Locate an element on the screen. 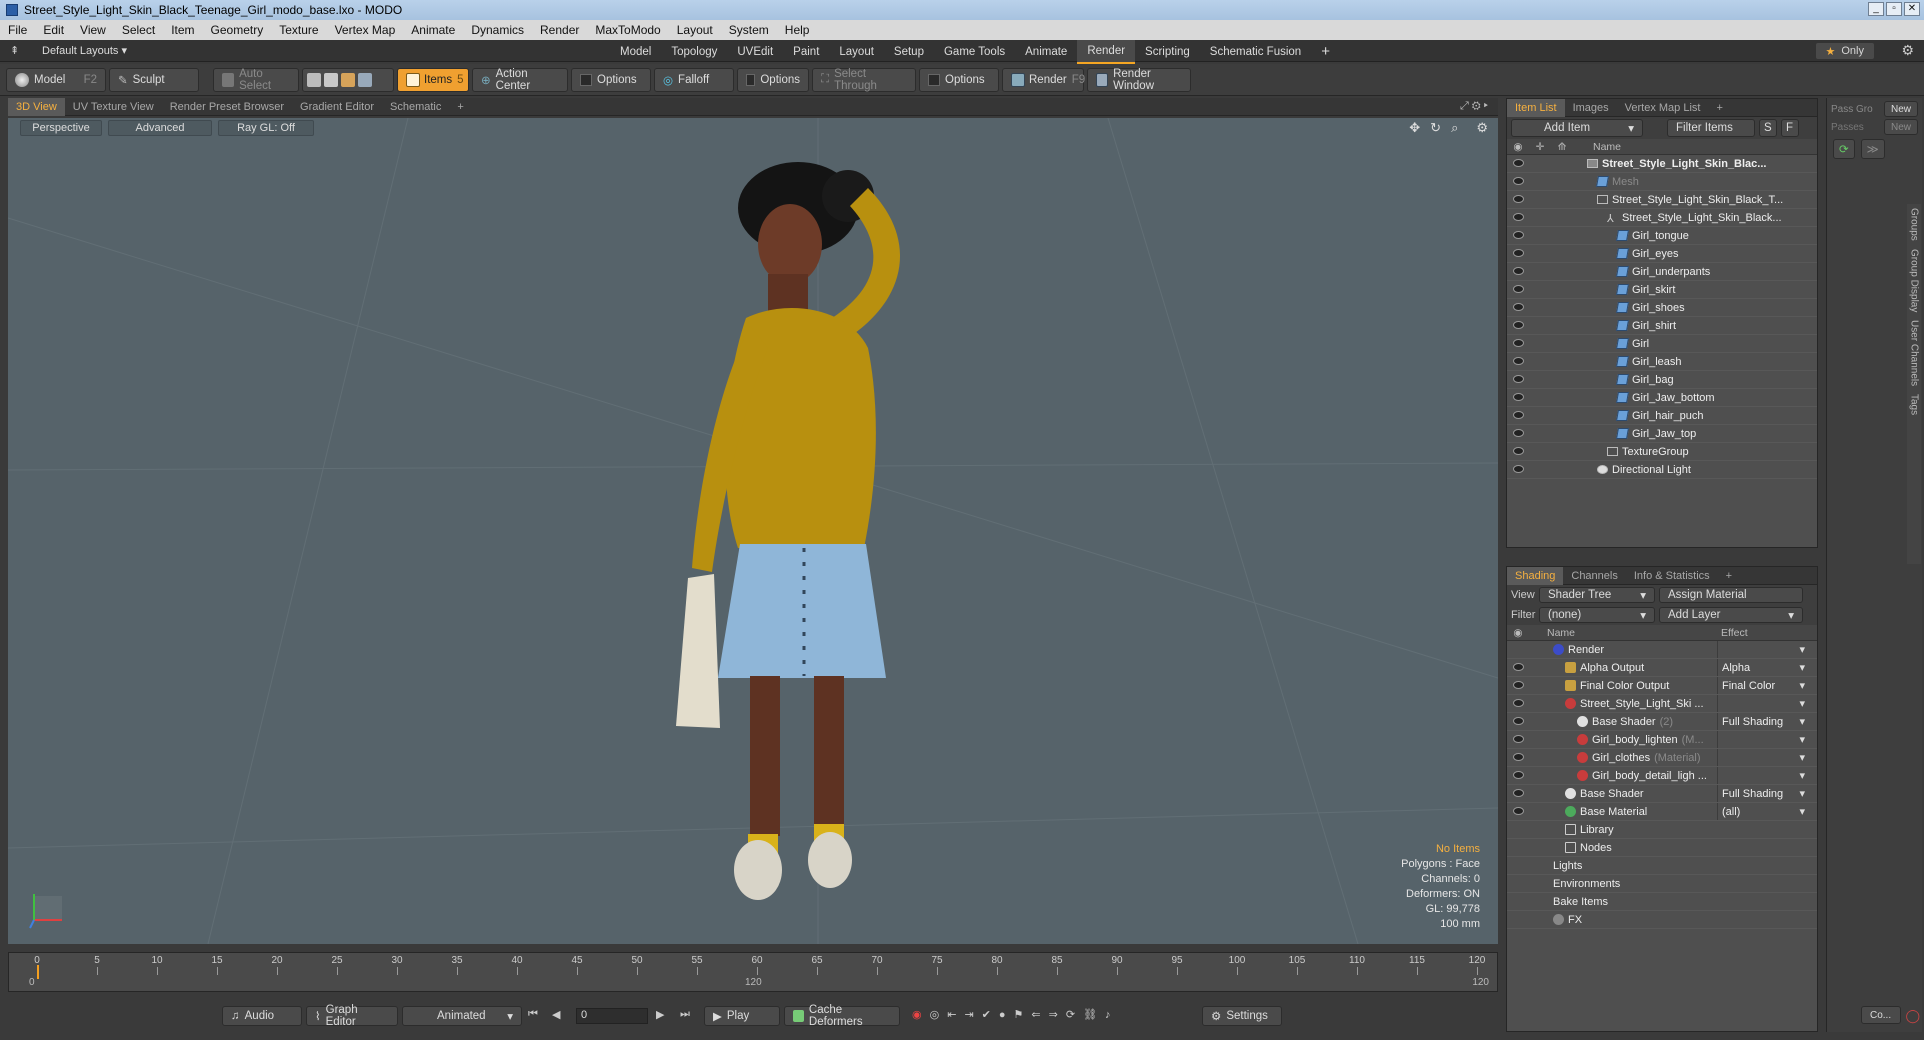 Image resolution: width=1924 pixels, height=1040 pixels. filter-dropdown: (none) ▾ is located at coordinates (1597, 615).